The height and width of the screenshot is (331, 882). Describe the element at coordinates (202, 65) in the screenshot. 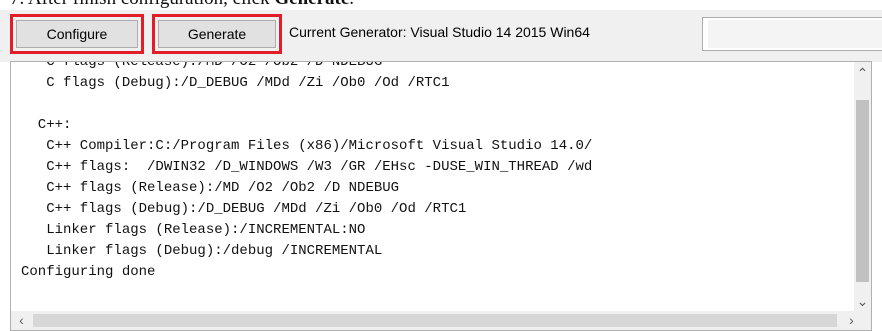

I see `output-line: C flags (Release):/MD /O2 /Ob2 /D NDEBUG` at that location.